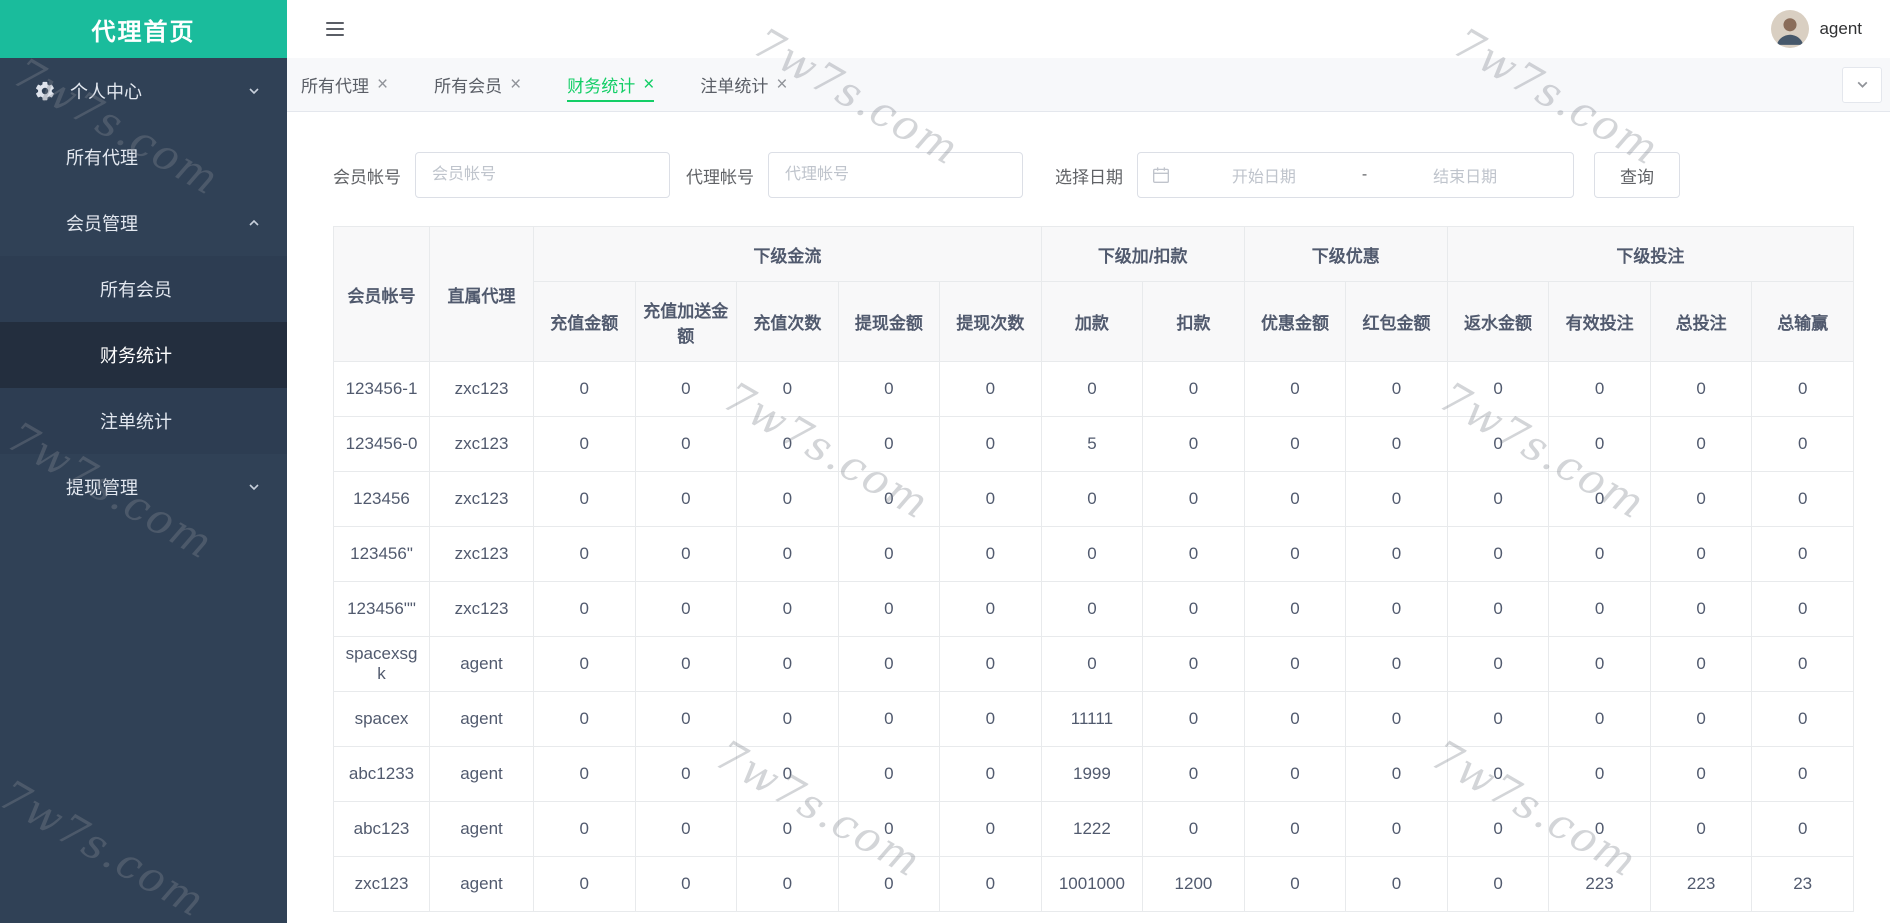 This screenshot has width=1890, height=923. What do you see at coordinates (1092, 829) in the screenshot?
I see `table-cell: 1222` at bounding box center [1092, 829].